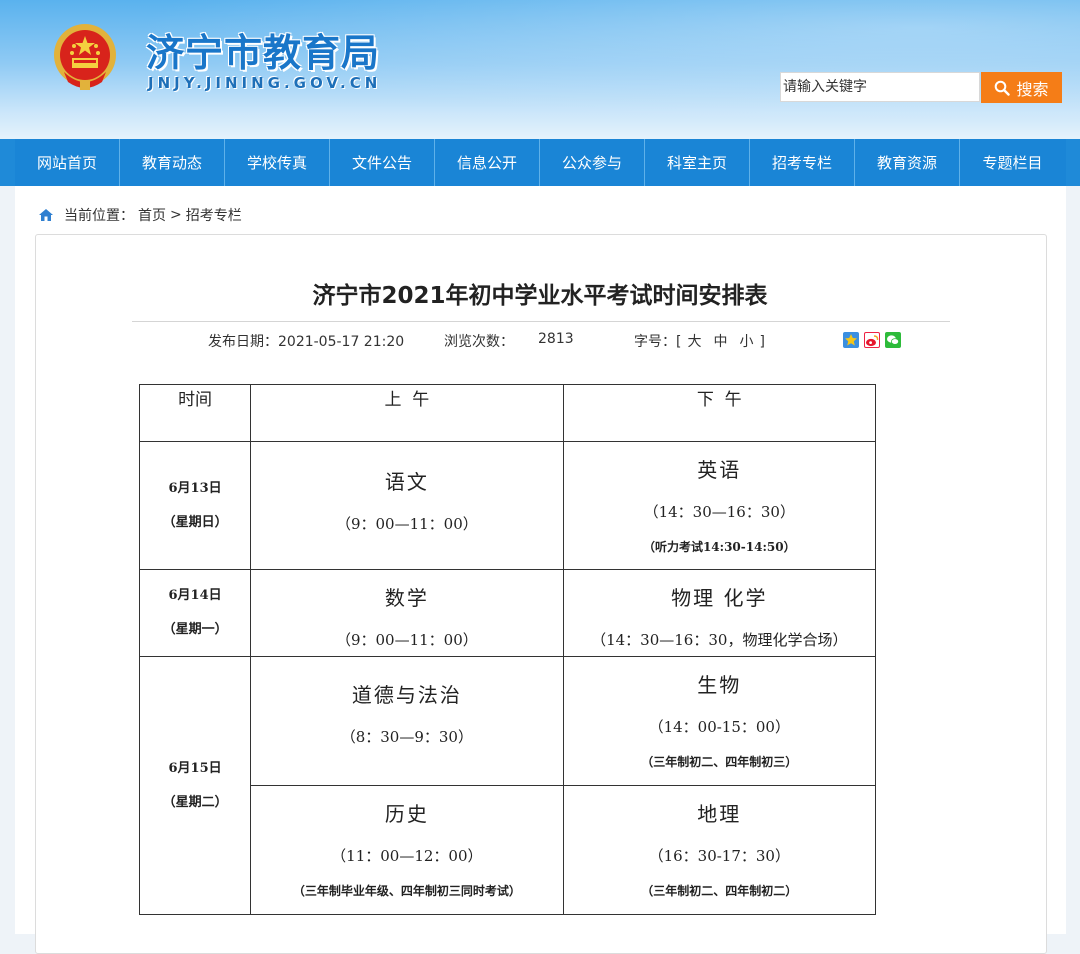  What do you see at coordinates (214, 215) in the screenshot?
I see `breadcrumb-current-link: 招考专栏` at bounding box center [214, 215].